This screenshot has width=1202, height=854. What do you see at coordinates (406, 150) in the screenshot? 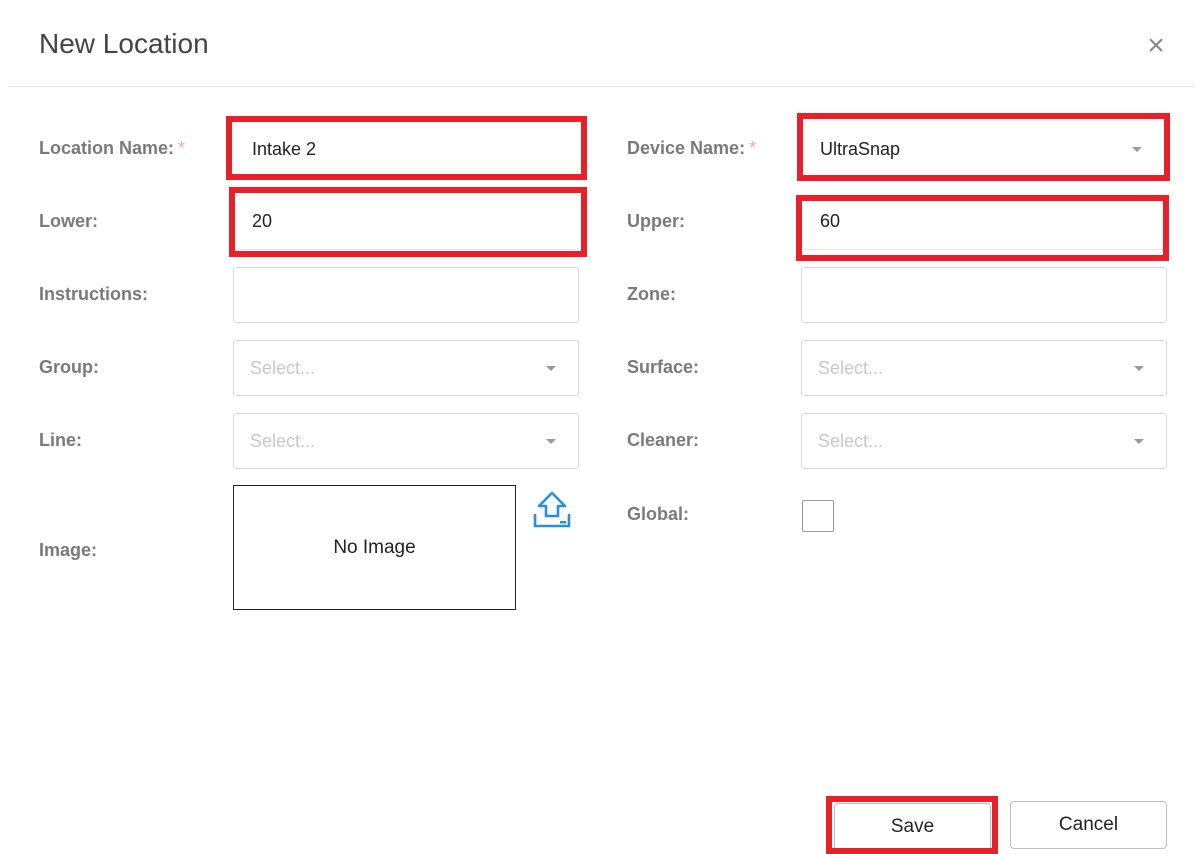
I see `location-name-input: Intake 2` at bounding box center [406, 150].